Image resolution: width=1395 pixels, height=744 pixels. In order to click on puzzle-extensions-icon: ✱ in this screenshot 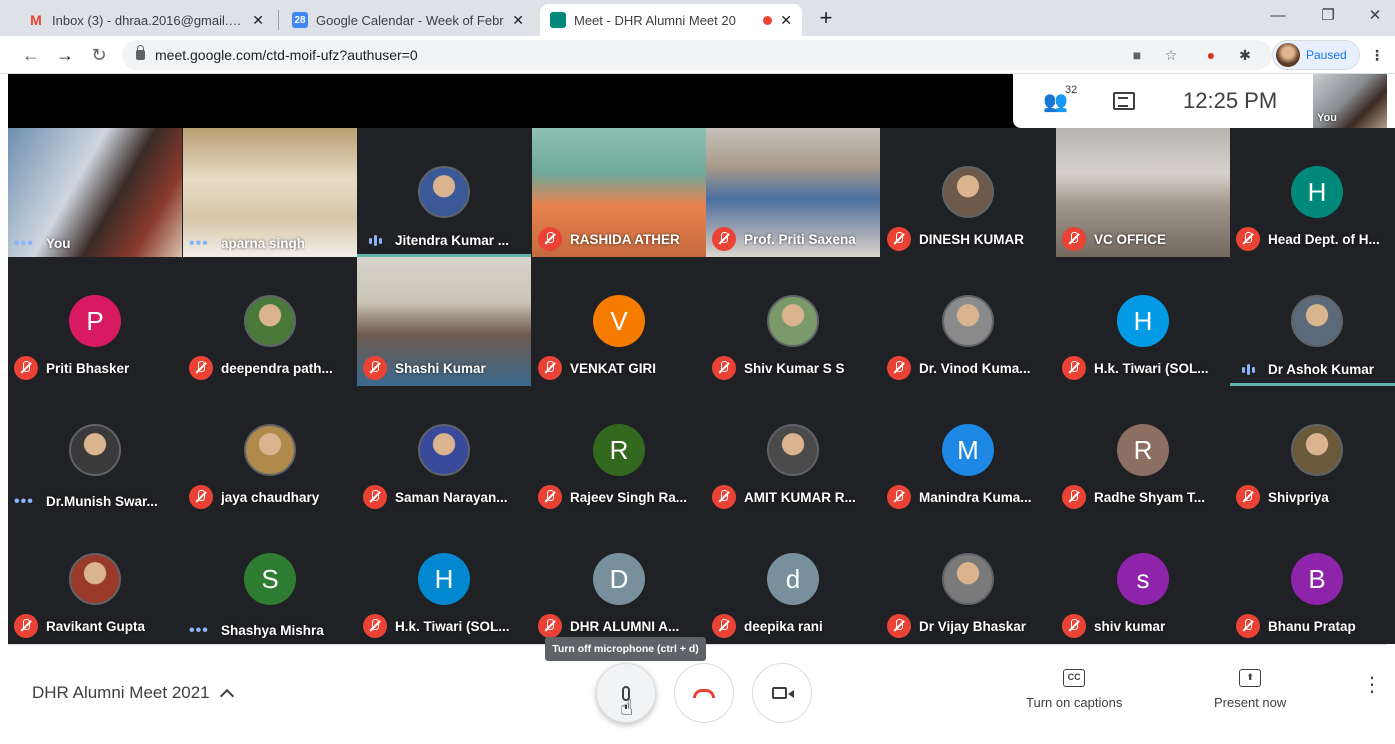, I will do `click(1245, 55)`.